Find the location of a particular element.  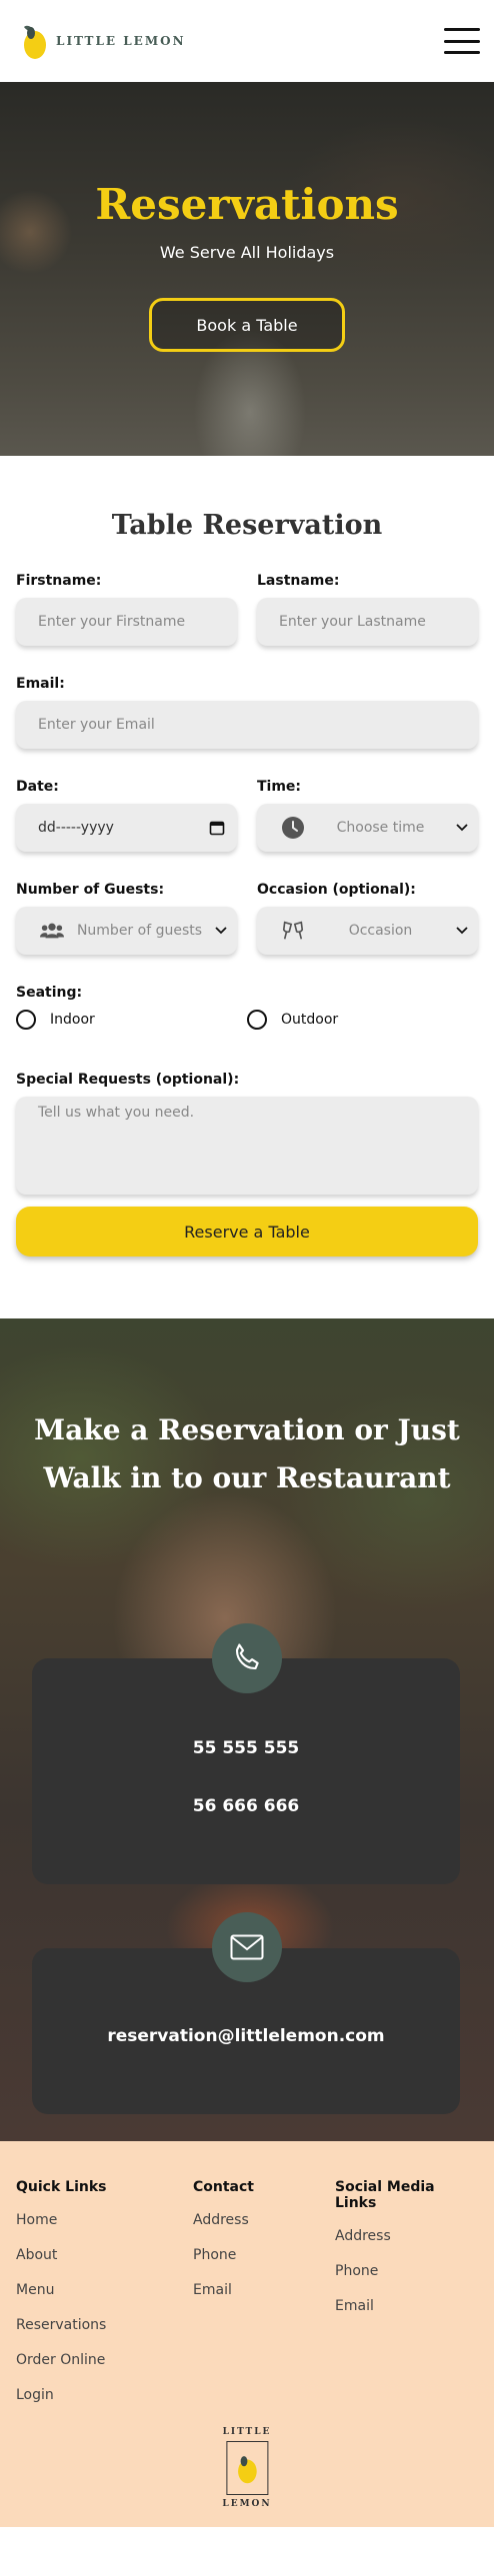

footer-lemon-icon is located at coordinates (247, 2468).